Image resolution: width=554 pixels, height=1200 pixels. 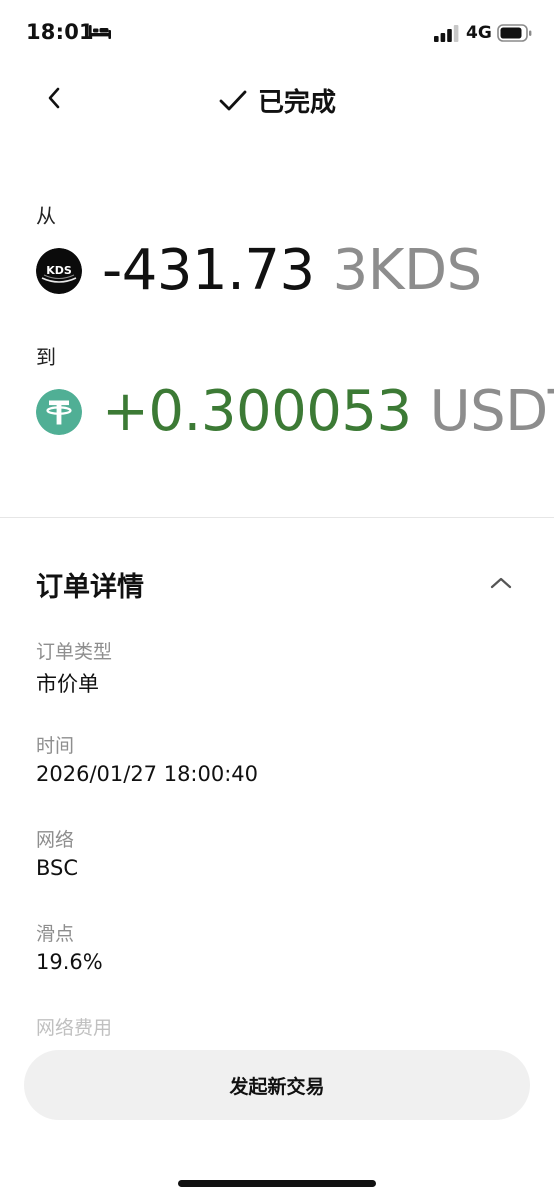 I want to click on to-label: 到, so click(x=46, y=357).